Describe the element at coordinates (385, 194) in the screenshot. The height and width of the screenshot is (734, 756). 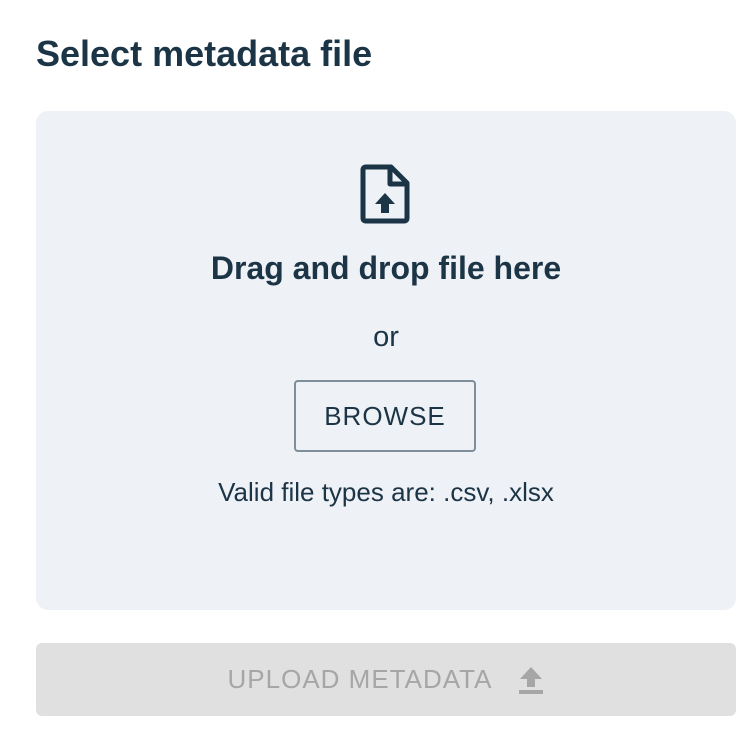
I see `file-upload-icon` at that location.